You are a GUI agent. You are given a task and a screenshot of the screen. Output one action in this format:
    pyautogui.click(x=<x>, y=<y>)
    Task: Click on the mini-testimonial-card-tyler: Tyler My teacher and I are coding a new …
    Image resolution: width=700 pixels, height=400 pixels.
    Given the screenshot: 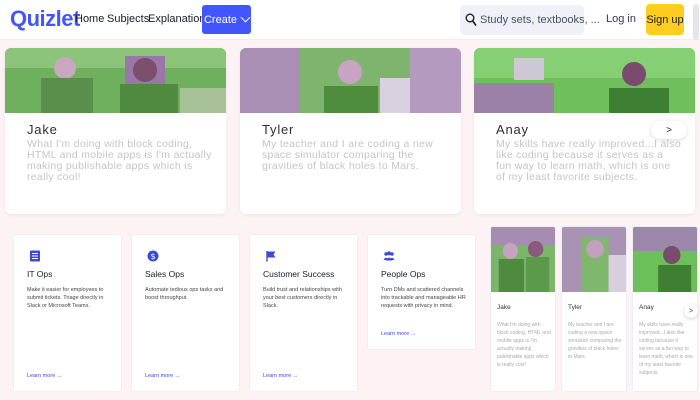 What is the action you would take?
    pyautogui.click(x=594, y=309)
    